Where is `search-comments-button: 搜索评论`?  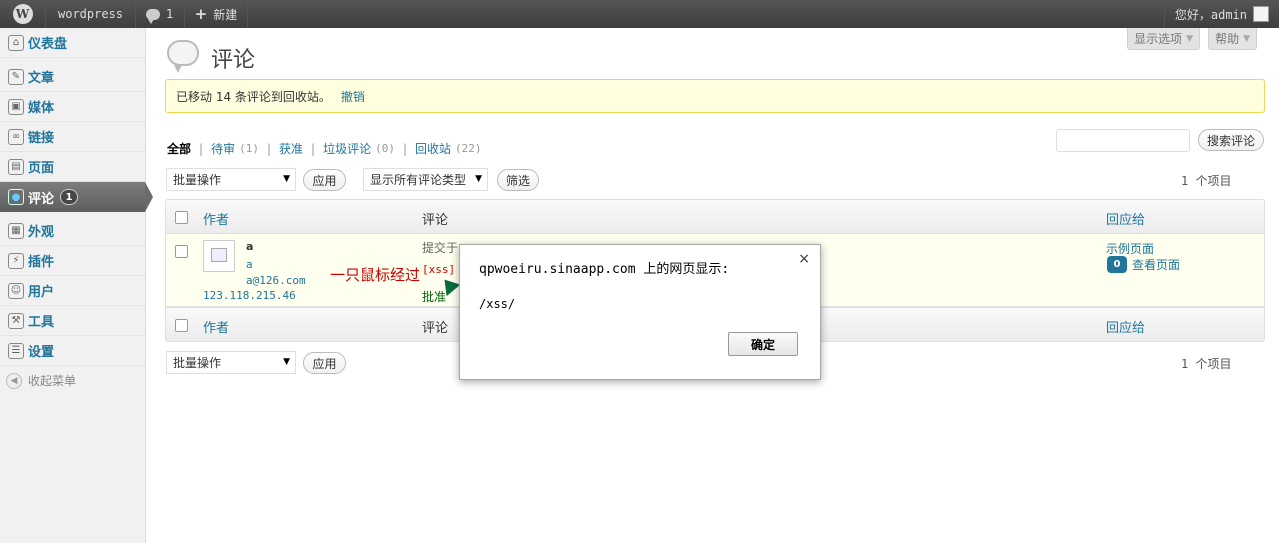 search-comments-button: 搜索评论 is located at coordinates (1231, 140).